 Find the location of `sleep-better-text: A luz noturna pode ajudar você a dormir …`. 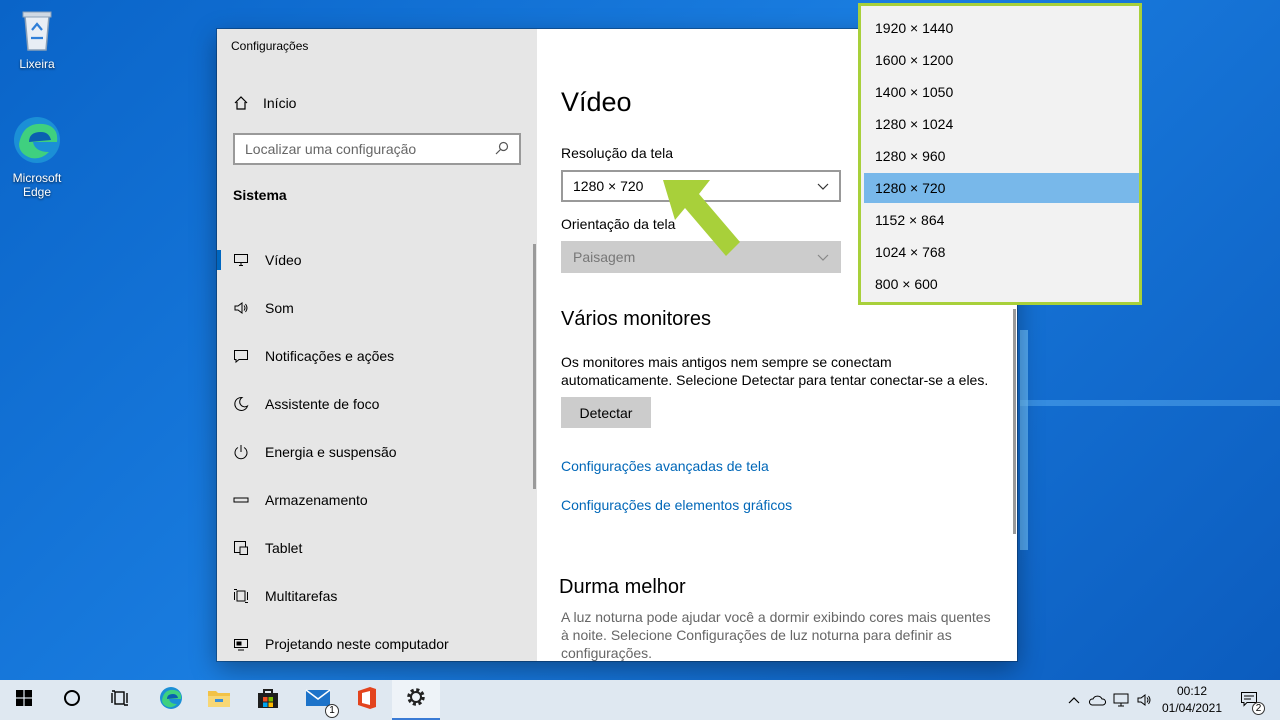

sleep-better-text: A luz noturna pode ajudar você a dormir … is located at coordinates (776, 635).